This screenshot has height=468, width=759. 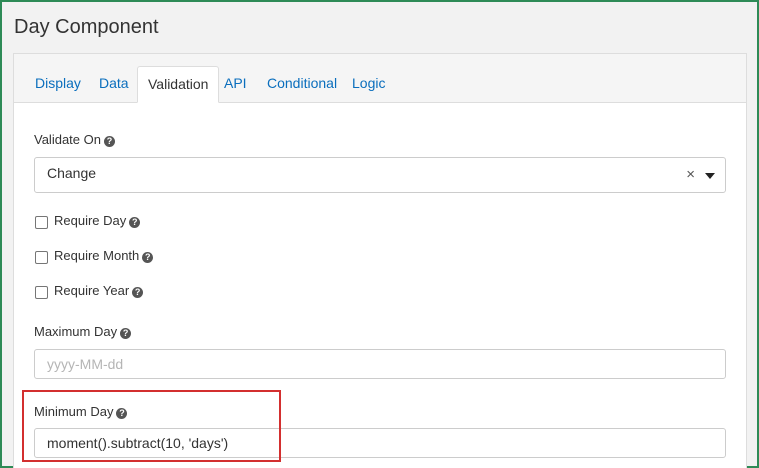 What do you see at coordinates (235, 83) in the screenshot?
I see `tab-api: API` at bounding box center [235, 83].